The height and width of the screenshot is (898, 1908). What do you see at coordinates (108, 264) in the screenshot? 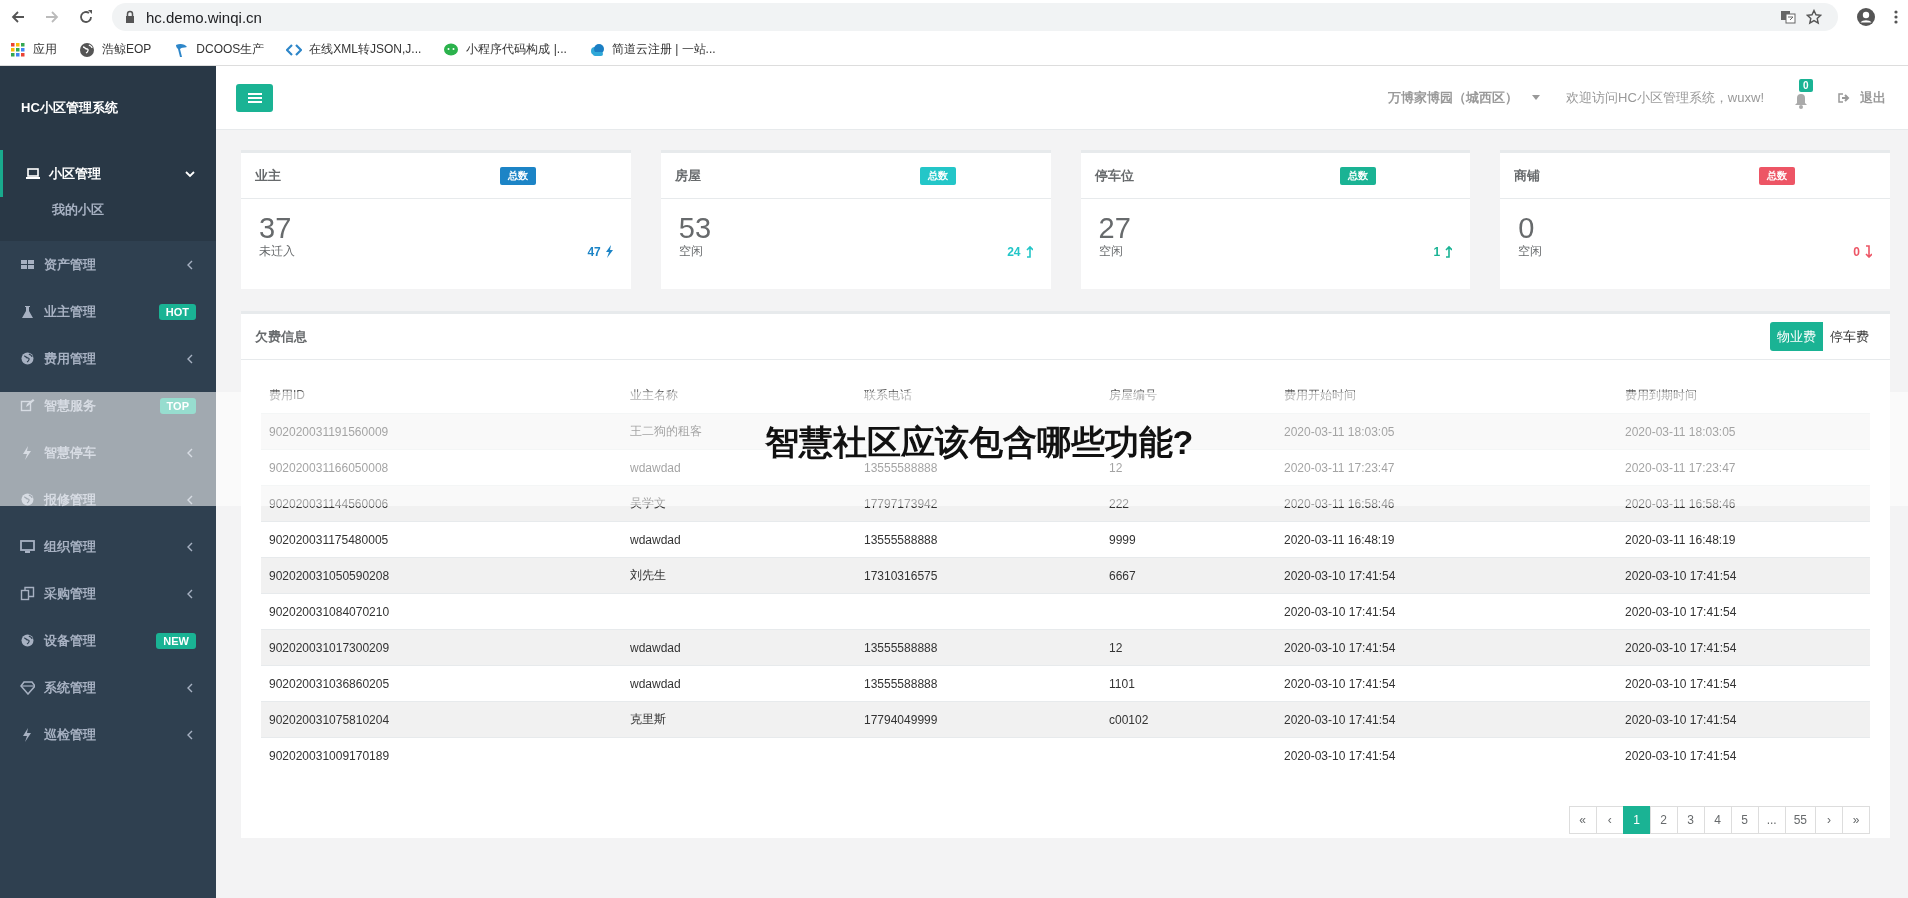
I see `menu-item: 资产管理` at bounding box center [108, 264].